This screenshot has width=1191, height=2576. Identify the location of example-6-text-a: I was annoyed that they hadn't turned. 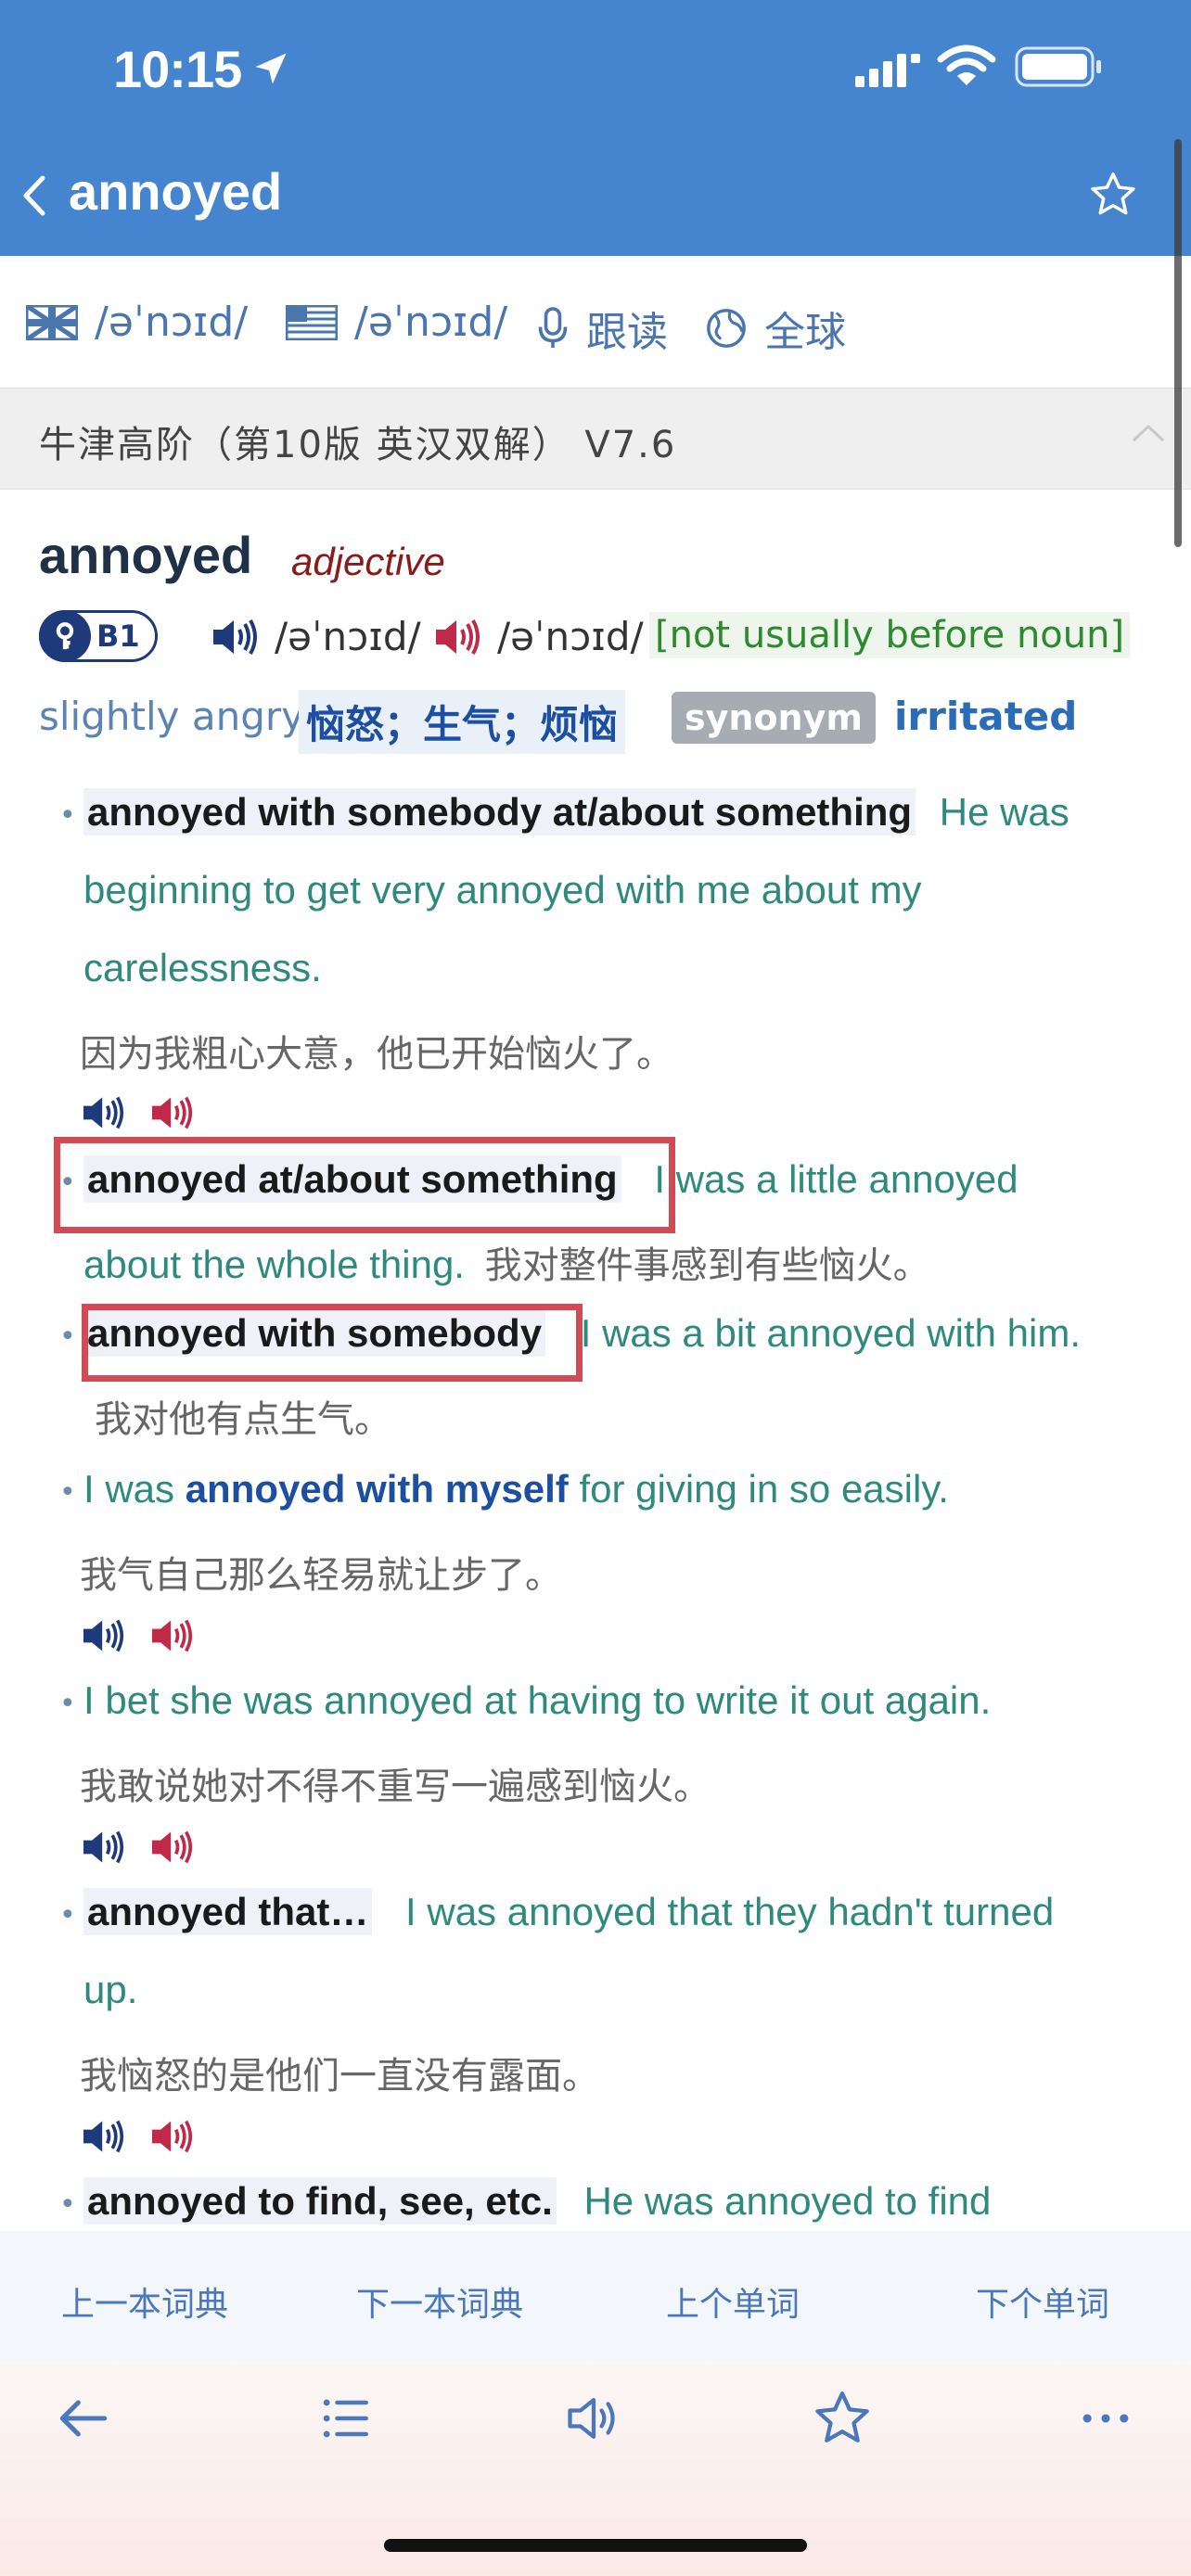
(730, 1912).